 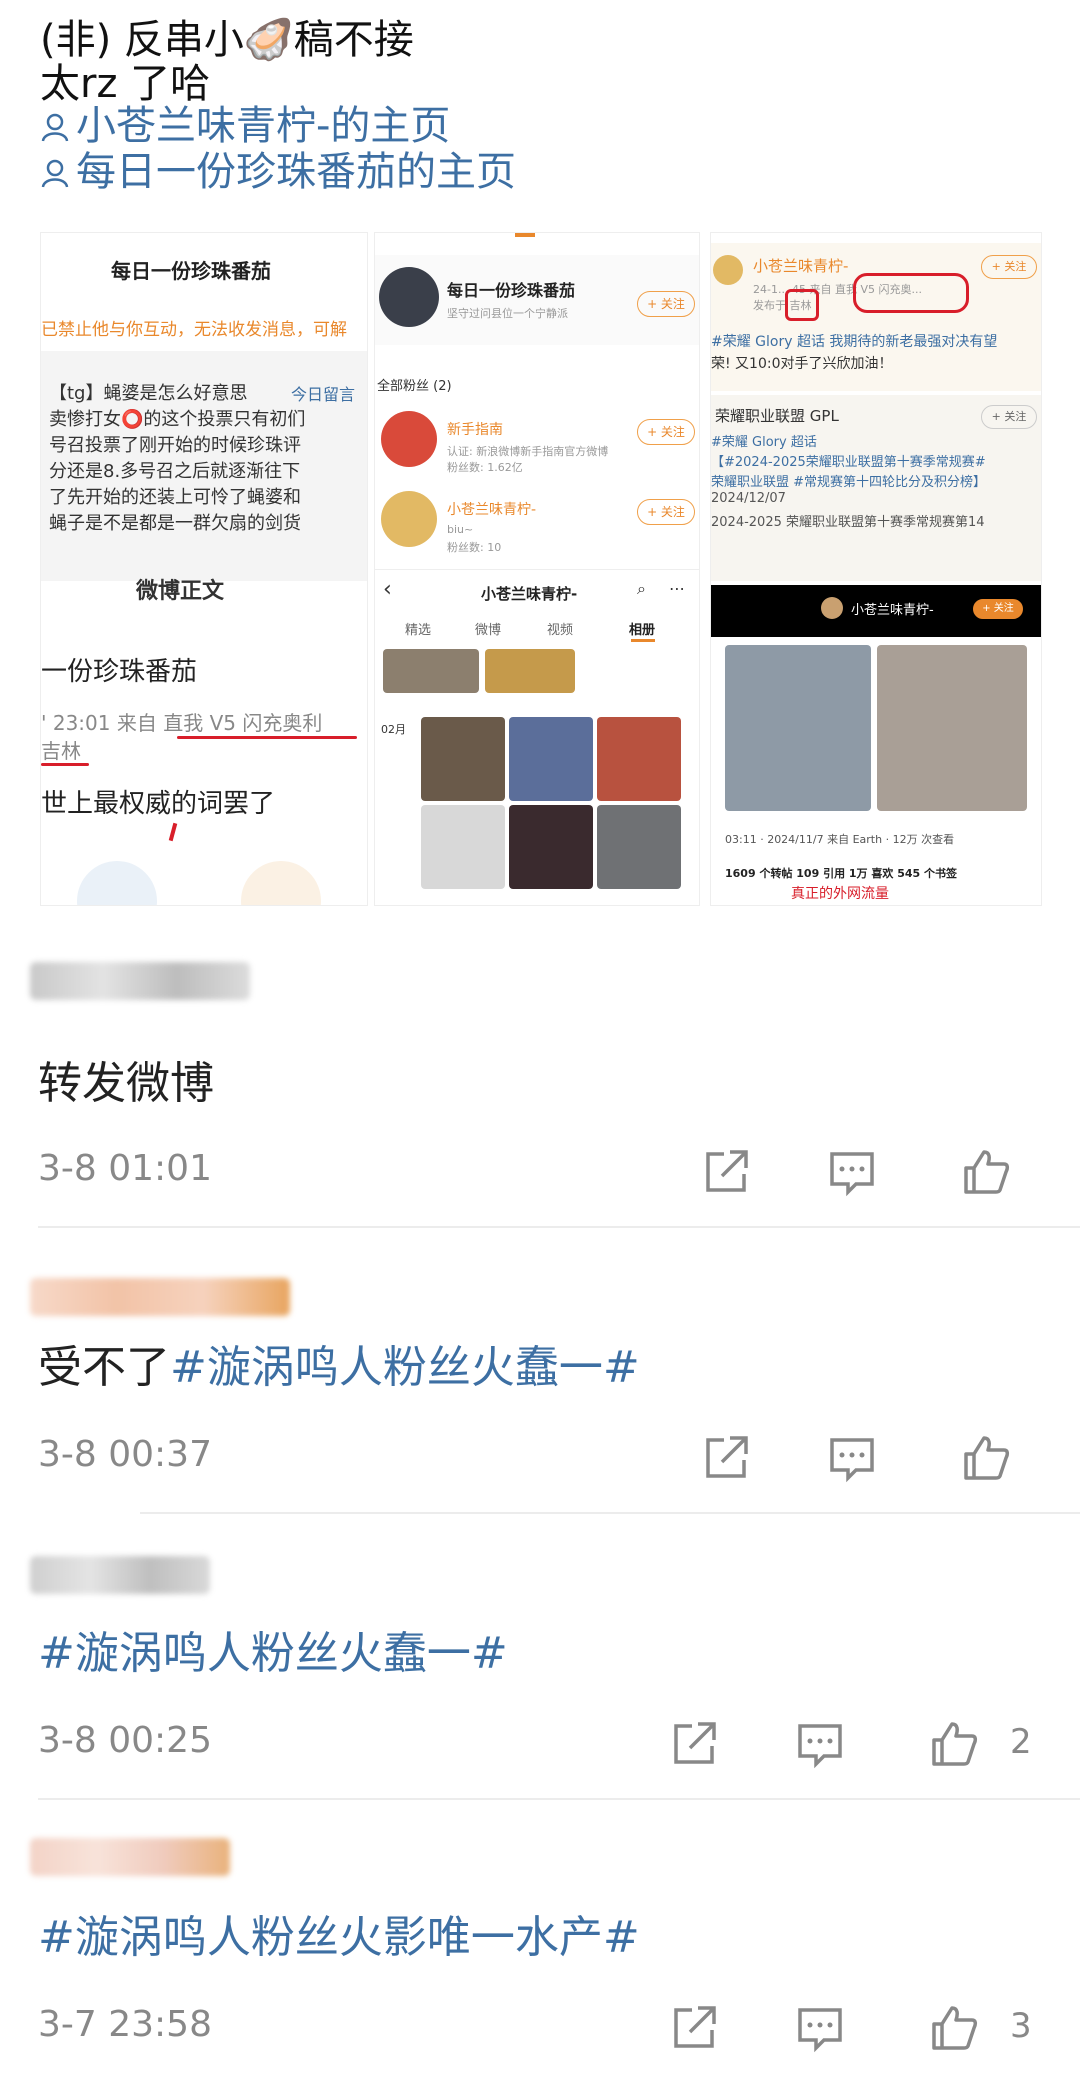 What do you see at coordinates (125, 1168) in the screenshot?
I see `comment-time: 3-8 01:01` at bounding box center [125, 1168].